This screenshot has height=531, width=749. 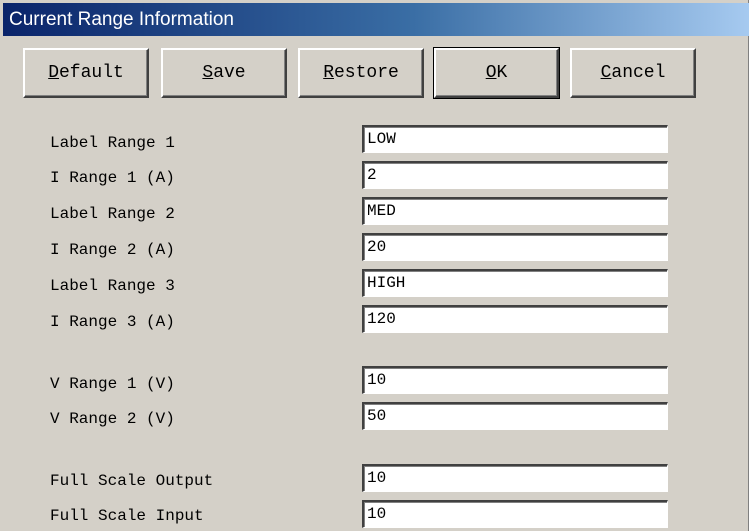 I want to click on i-range-1-label: I Range 1 (A), so click(x=112, y=178).